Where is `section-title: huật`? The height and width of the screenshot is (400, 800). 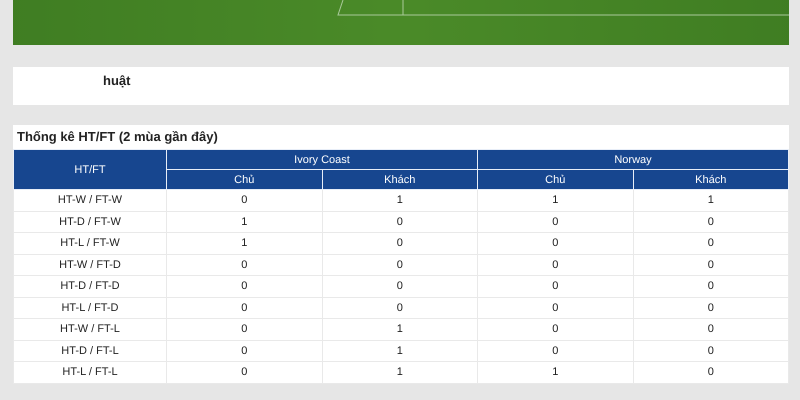
section-title: huật is located at coordinates (116, 80).